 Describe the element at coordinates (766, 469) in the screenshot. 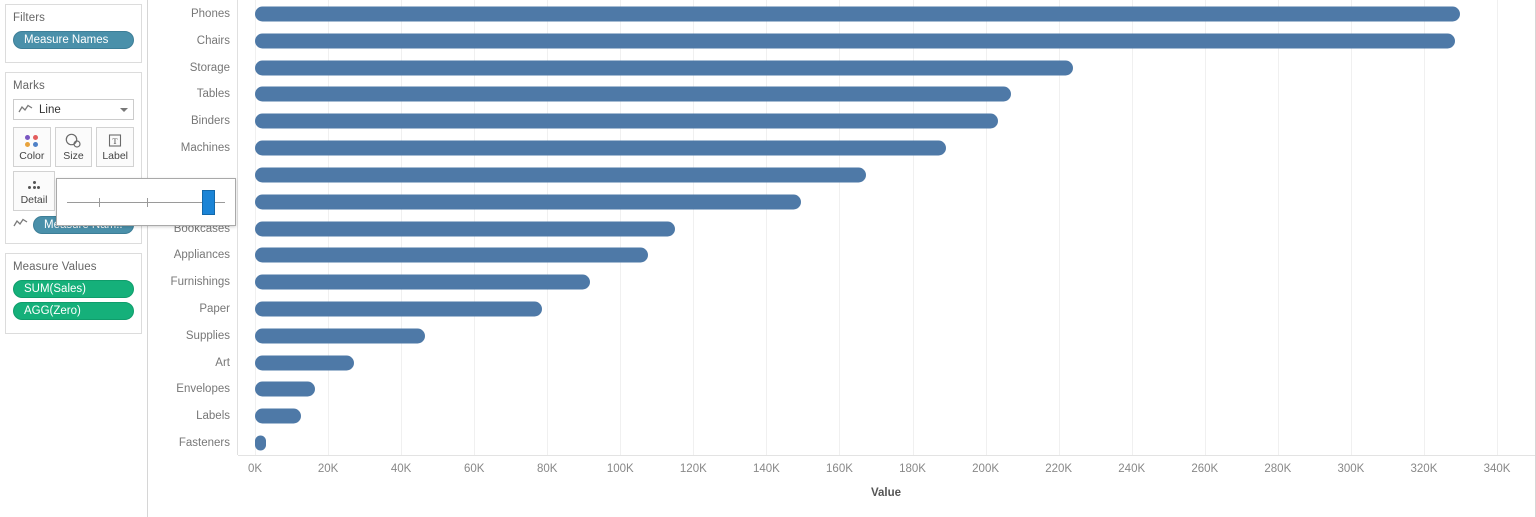

I see `x-axis-tick-label: 140K` at that location.